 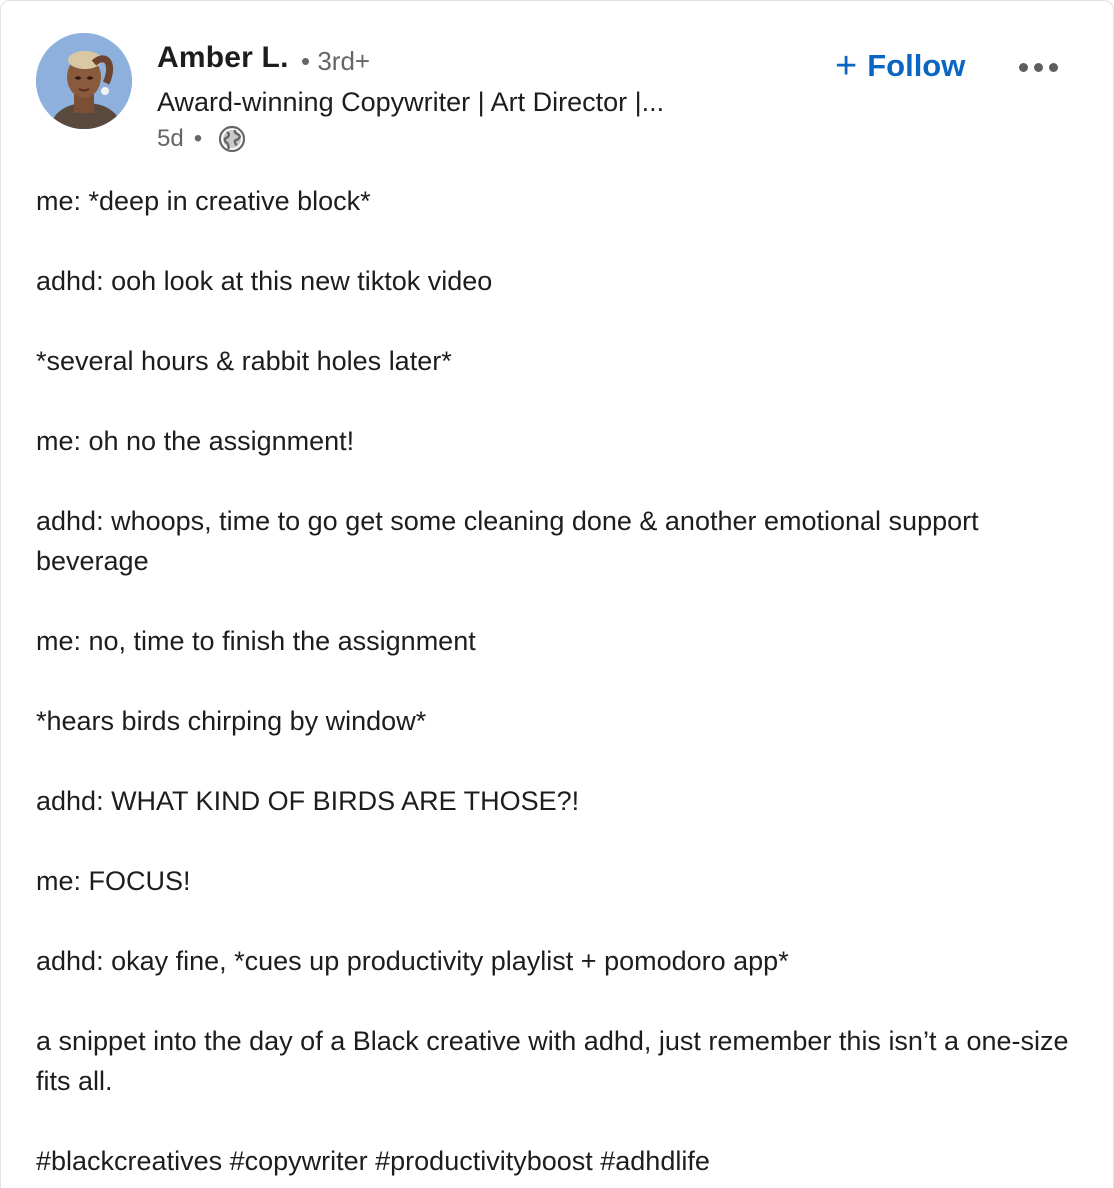 I want to click on connection-degree: • 3rd+, so click(x=335, y=61).